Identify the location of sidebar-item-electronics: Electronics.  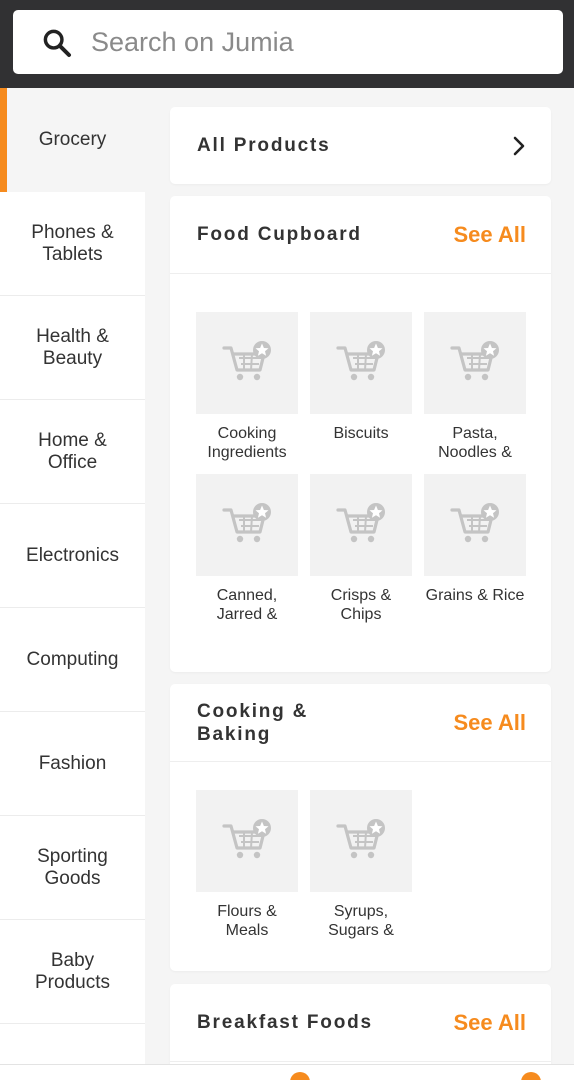
(72, 556).